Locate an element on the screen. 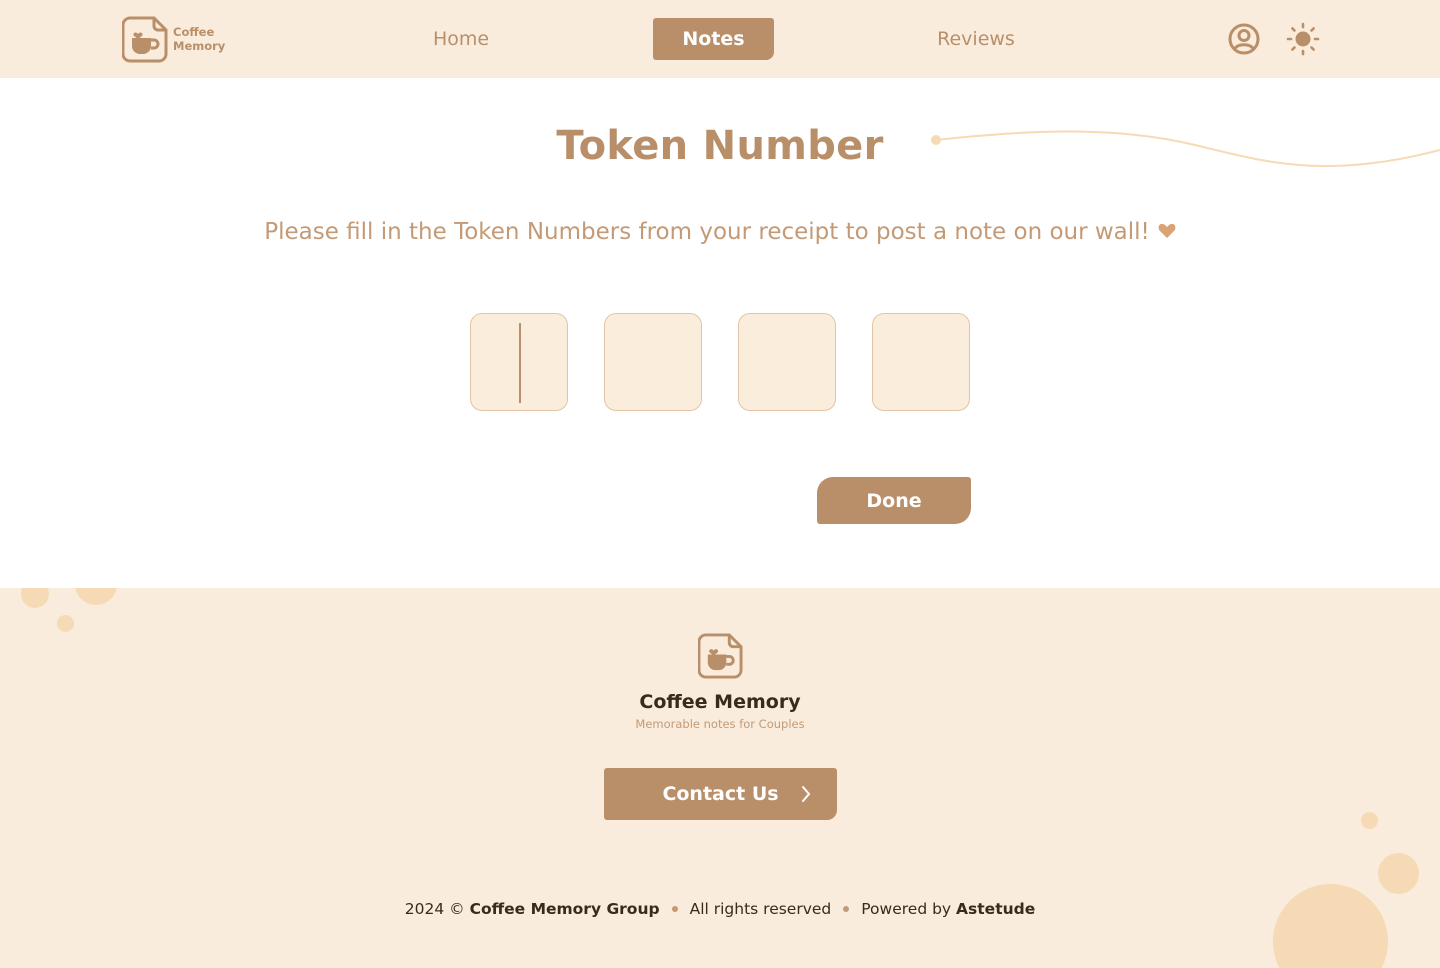  nav-home-link: Home is located at coordinates (461, 39).